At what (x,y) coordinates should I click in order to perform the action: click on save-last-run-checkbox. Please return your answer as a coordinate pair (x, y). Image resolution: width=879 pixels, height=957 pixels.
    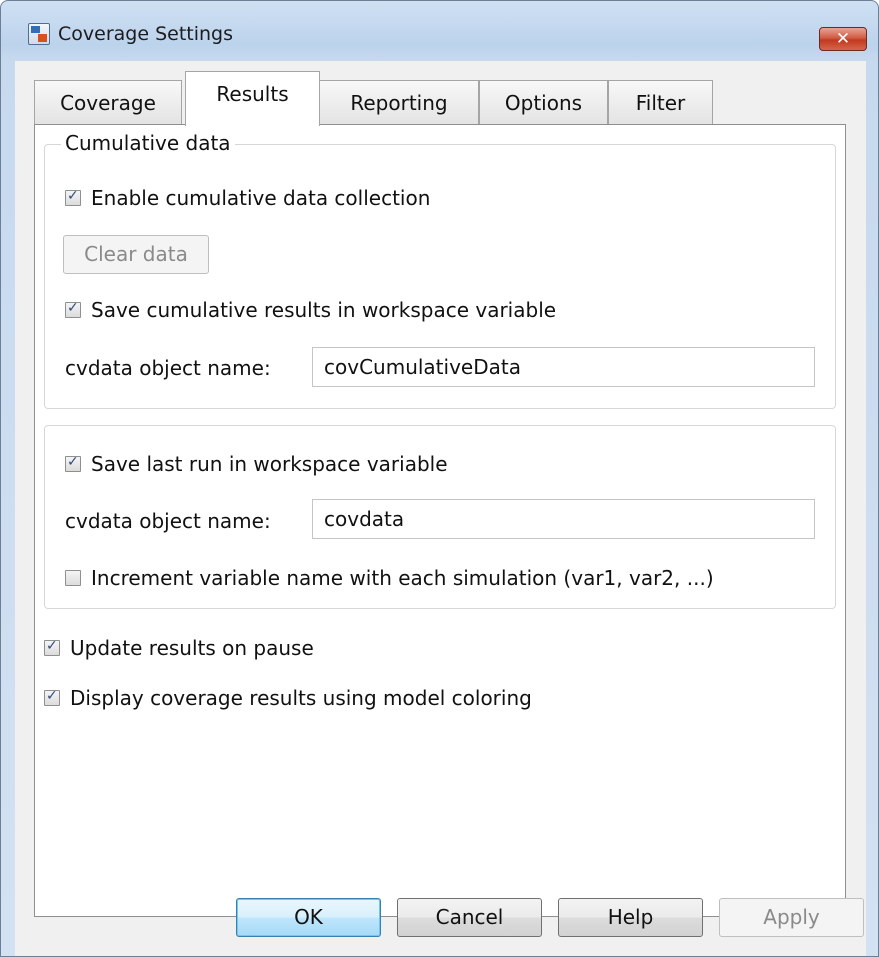
    Looking at the image, I should click on (73, 463).